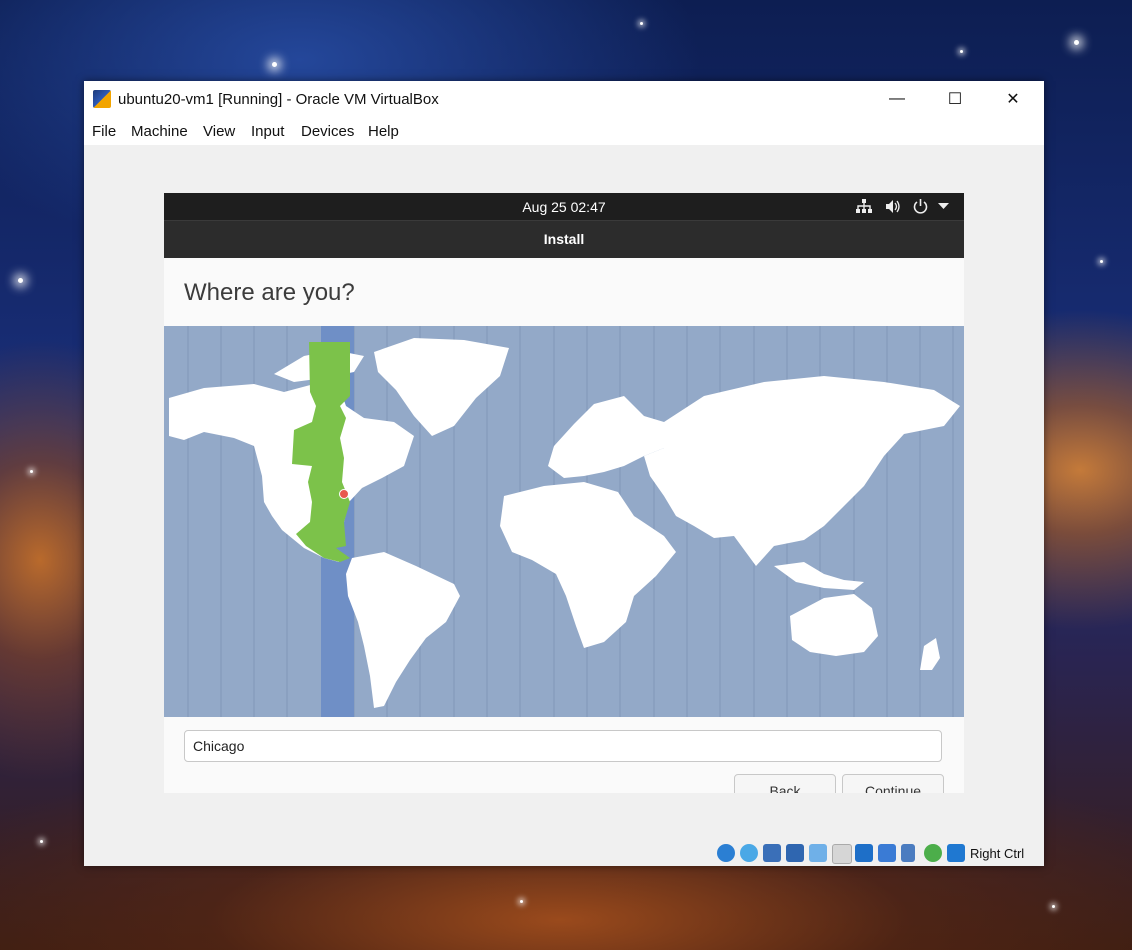 The height and width of the screenshot is (950, 1132). I want to click on location-pin-icon, so click(344, 494).